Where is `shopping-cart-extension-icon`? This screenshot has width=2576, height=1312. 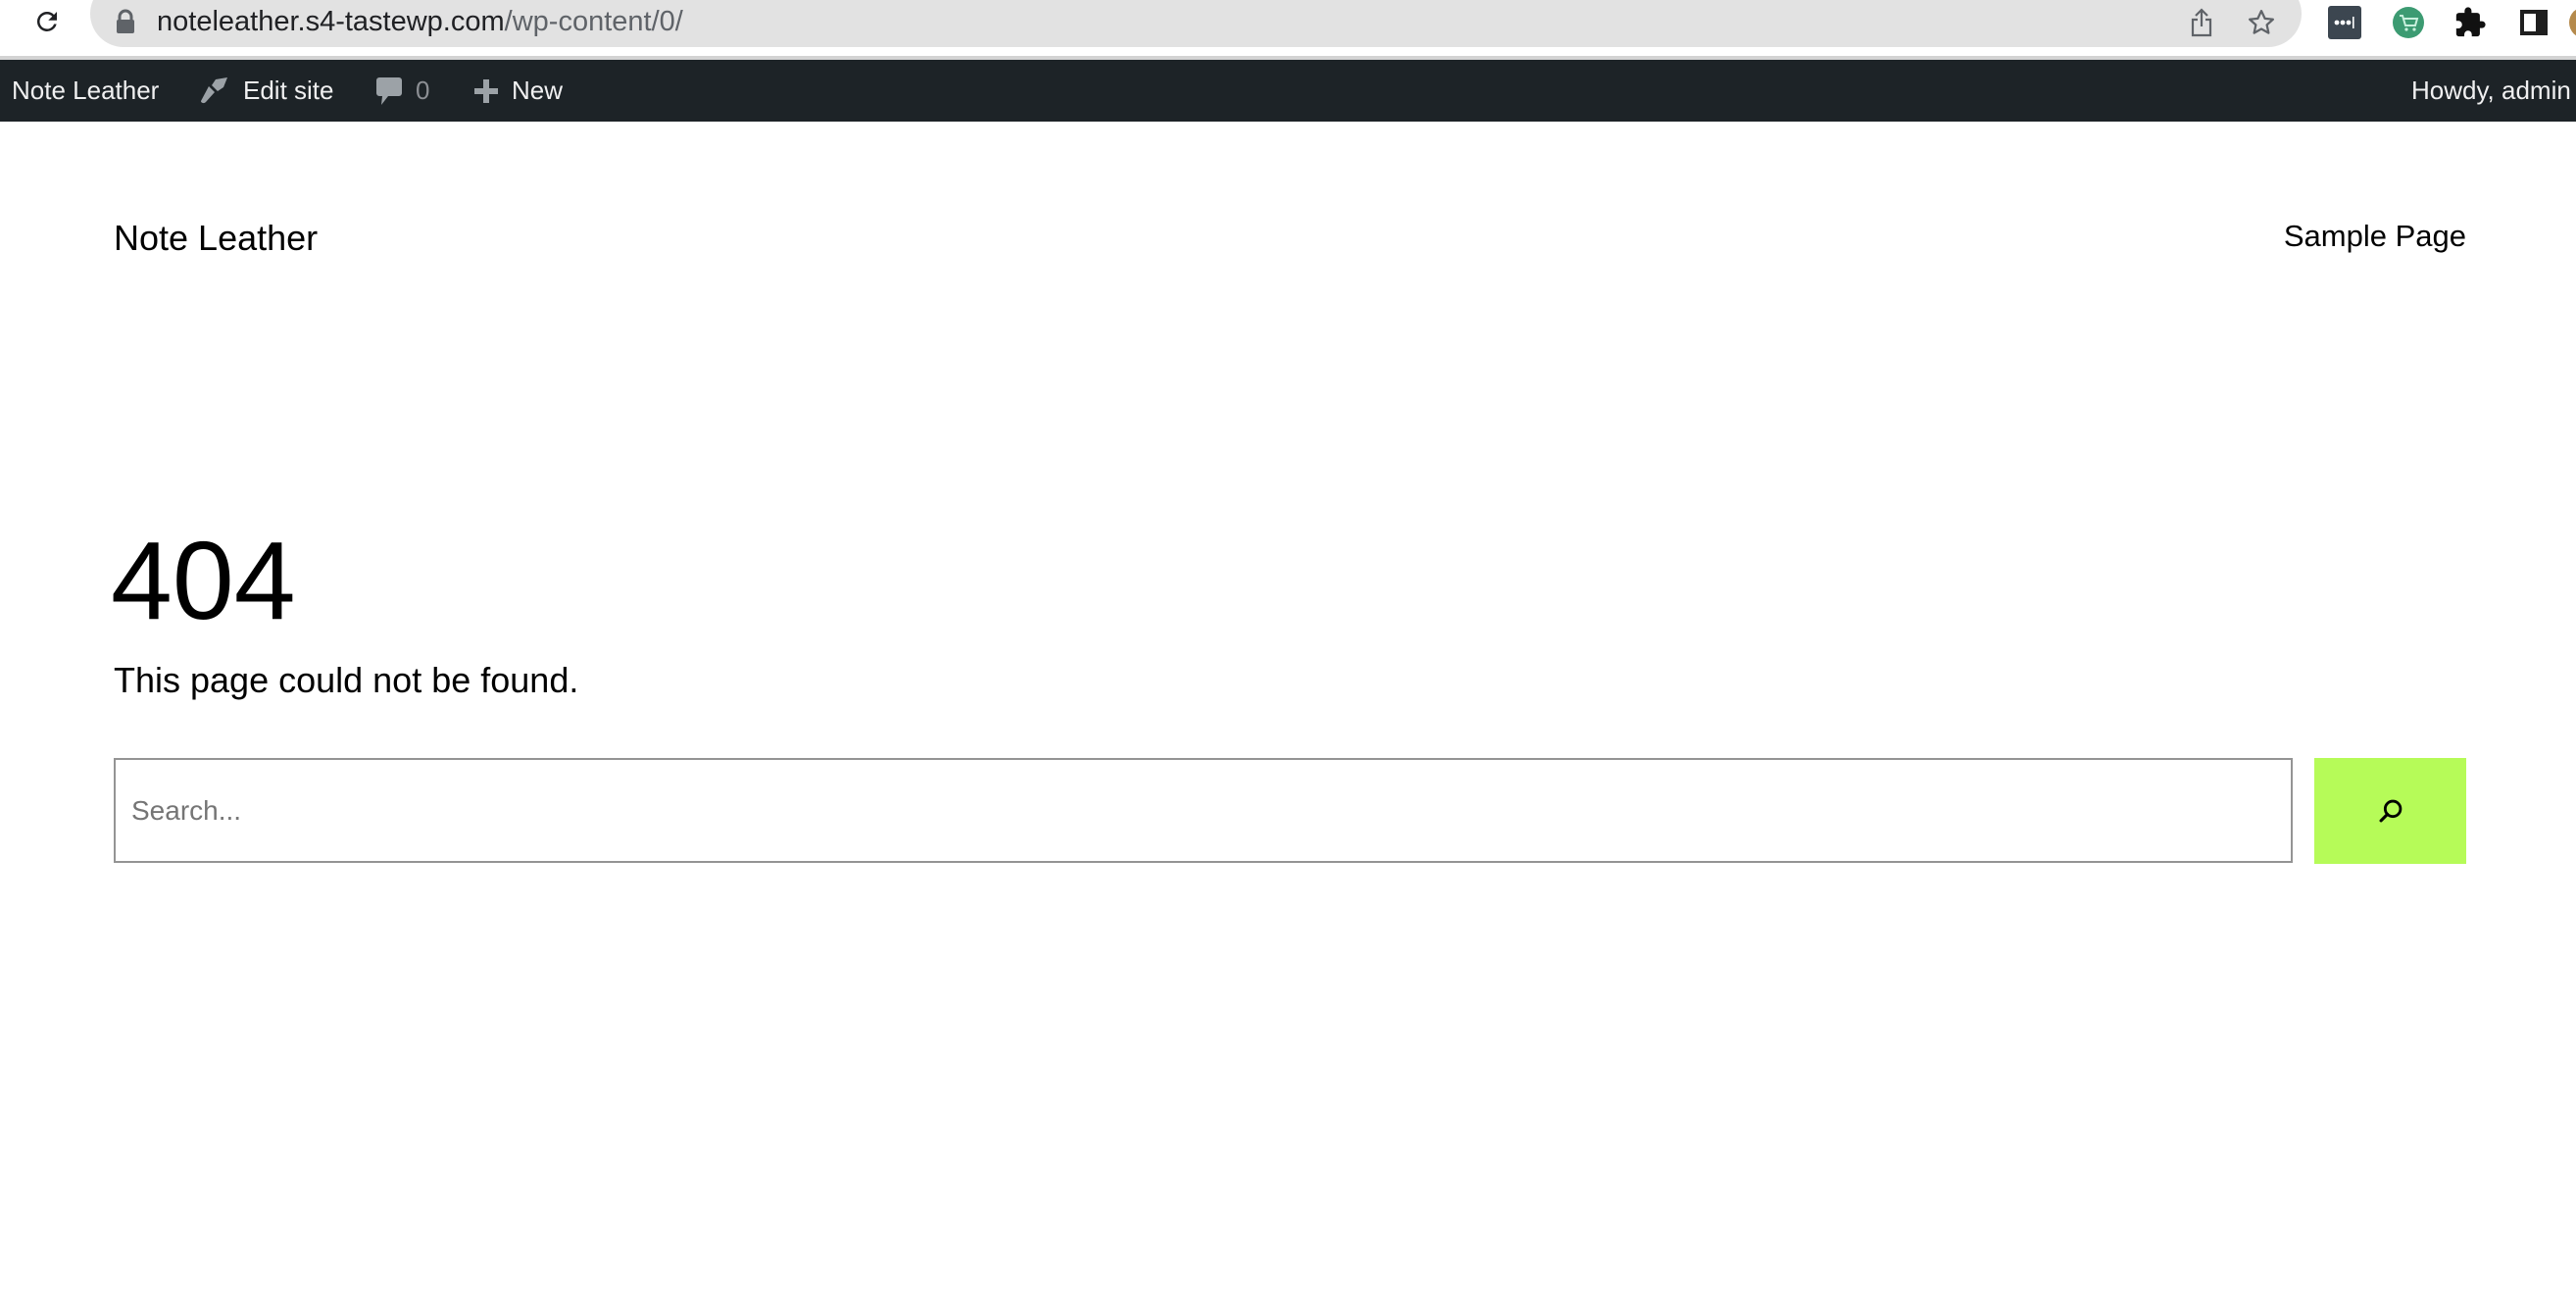 shopping-cart-extension-icon is located at coordinates (2408, 22).